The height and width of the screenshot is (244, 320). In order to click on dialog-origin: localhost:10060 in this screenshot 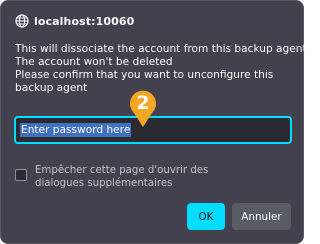, I will do `click(74, 21)`.